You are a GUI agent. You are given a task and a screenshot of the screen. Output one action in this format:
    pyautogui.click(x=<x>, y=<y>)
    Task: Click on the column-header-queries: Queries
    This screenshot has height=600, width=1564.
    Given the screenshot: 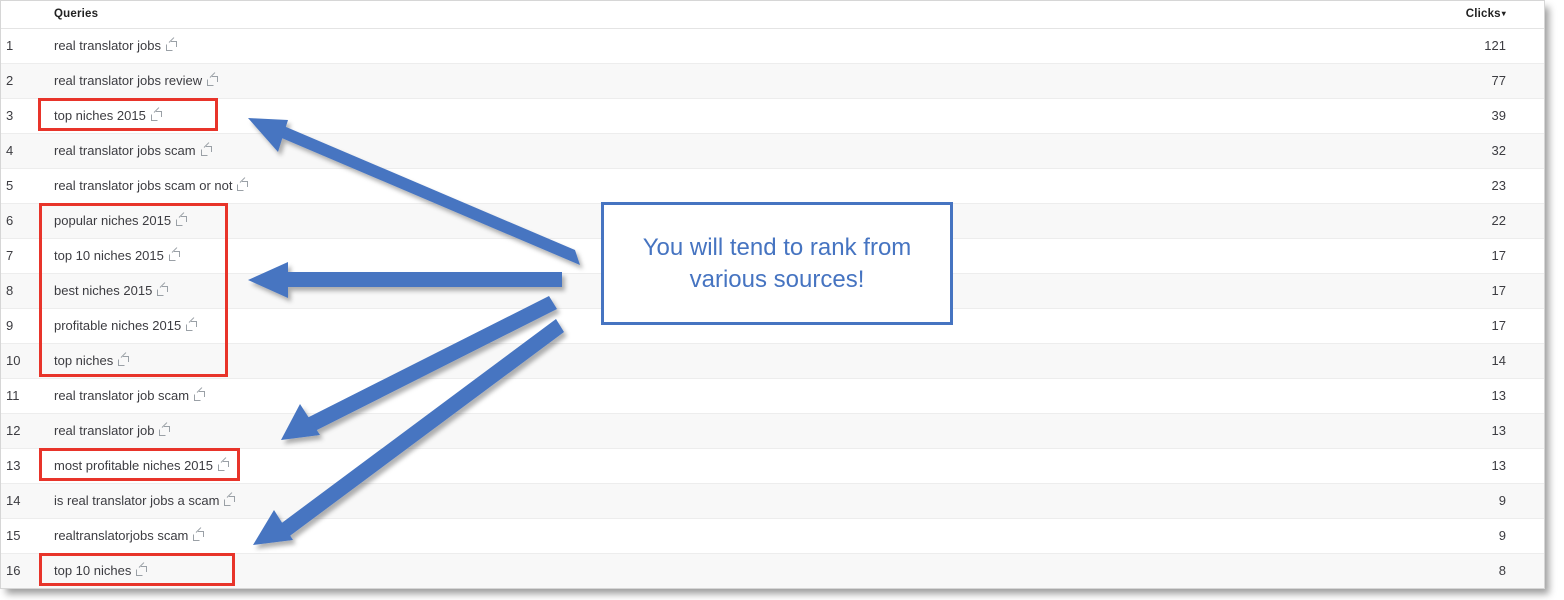 What is the action you would take?
    pyautogui.click(x=709, y=15)
    